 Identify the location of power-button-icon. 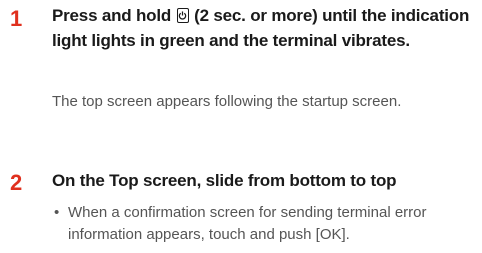
(182, 15).